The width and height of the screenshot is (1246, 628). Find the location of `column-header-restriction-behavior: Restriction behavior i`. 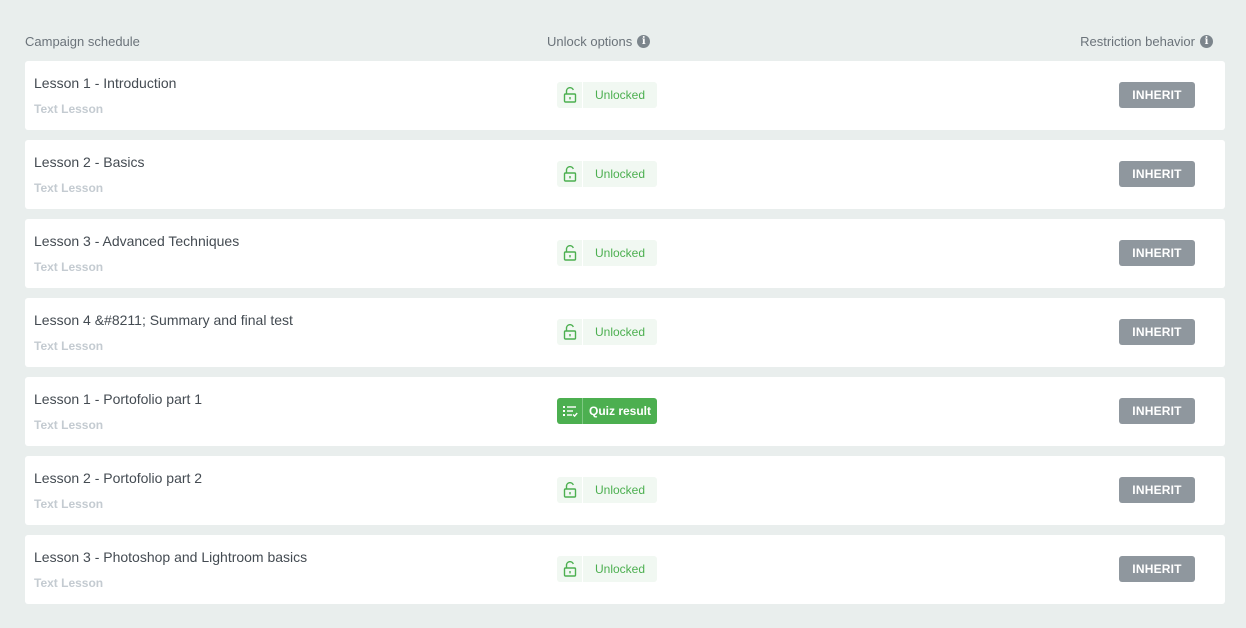

column-header-restriction-behavior: Restriction behavior i is located at coordinates (1146, 41).